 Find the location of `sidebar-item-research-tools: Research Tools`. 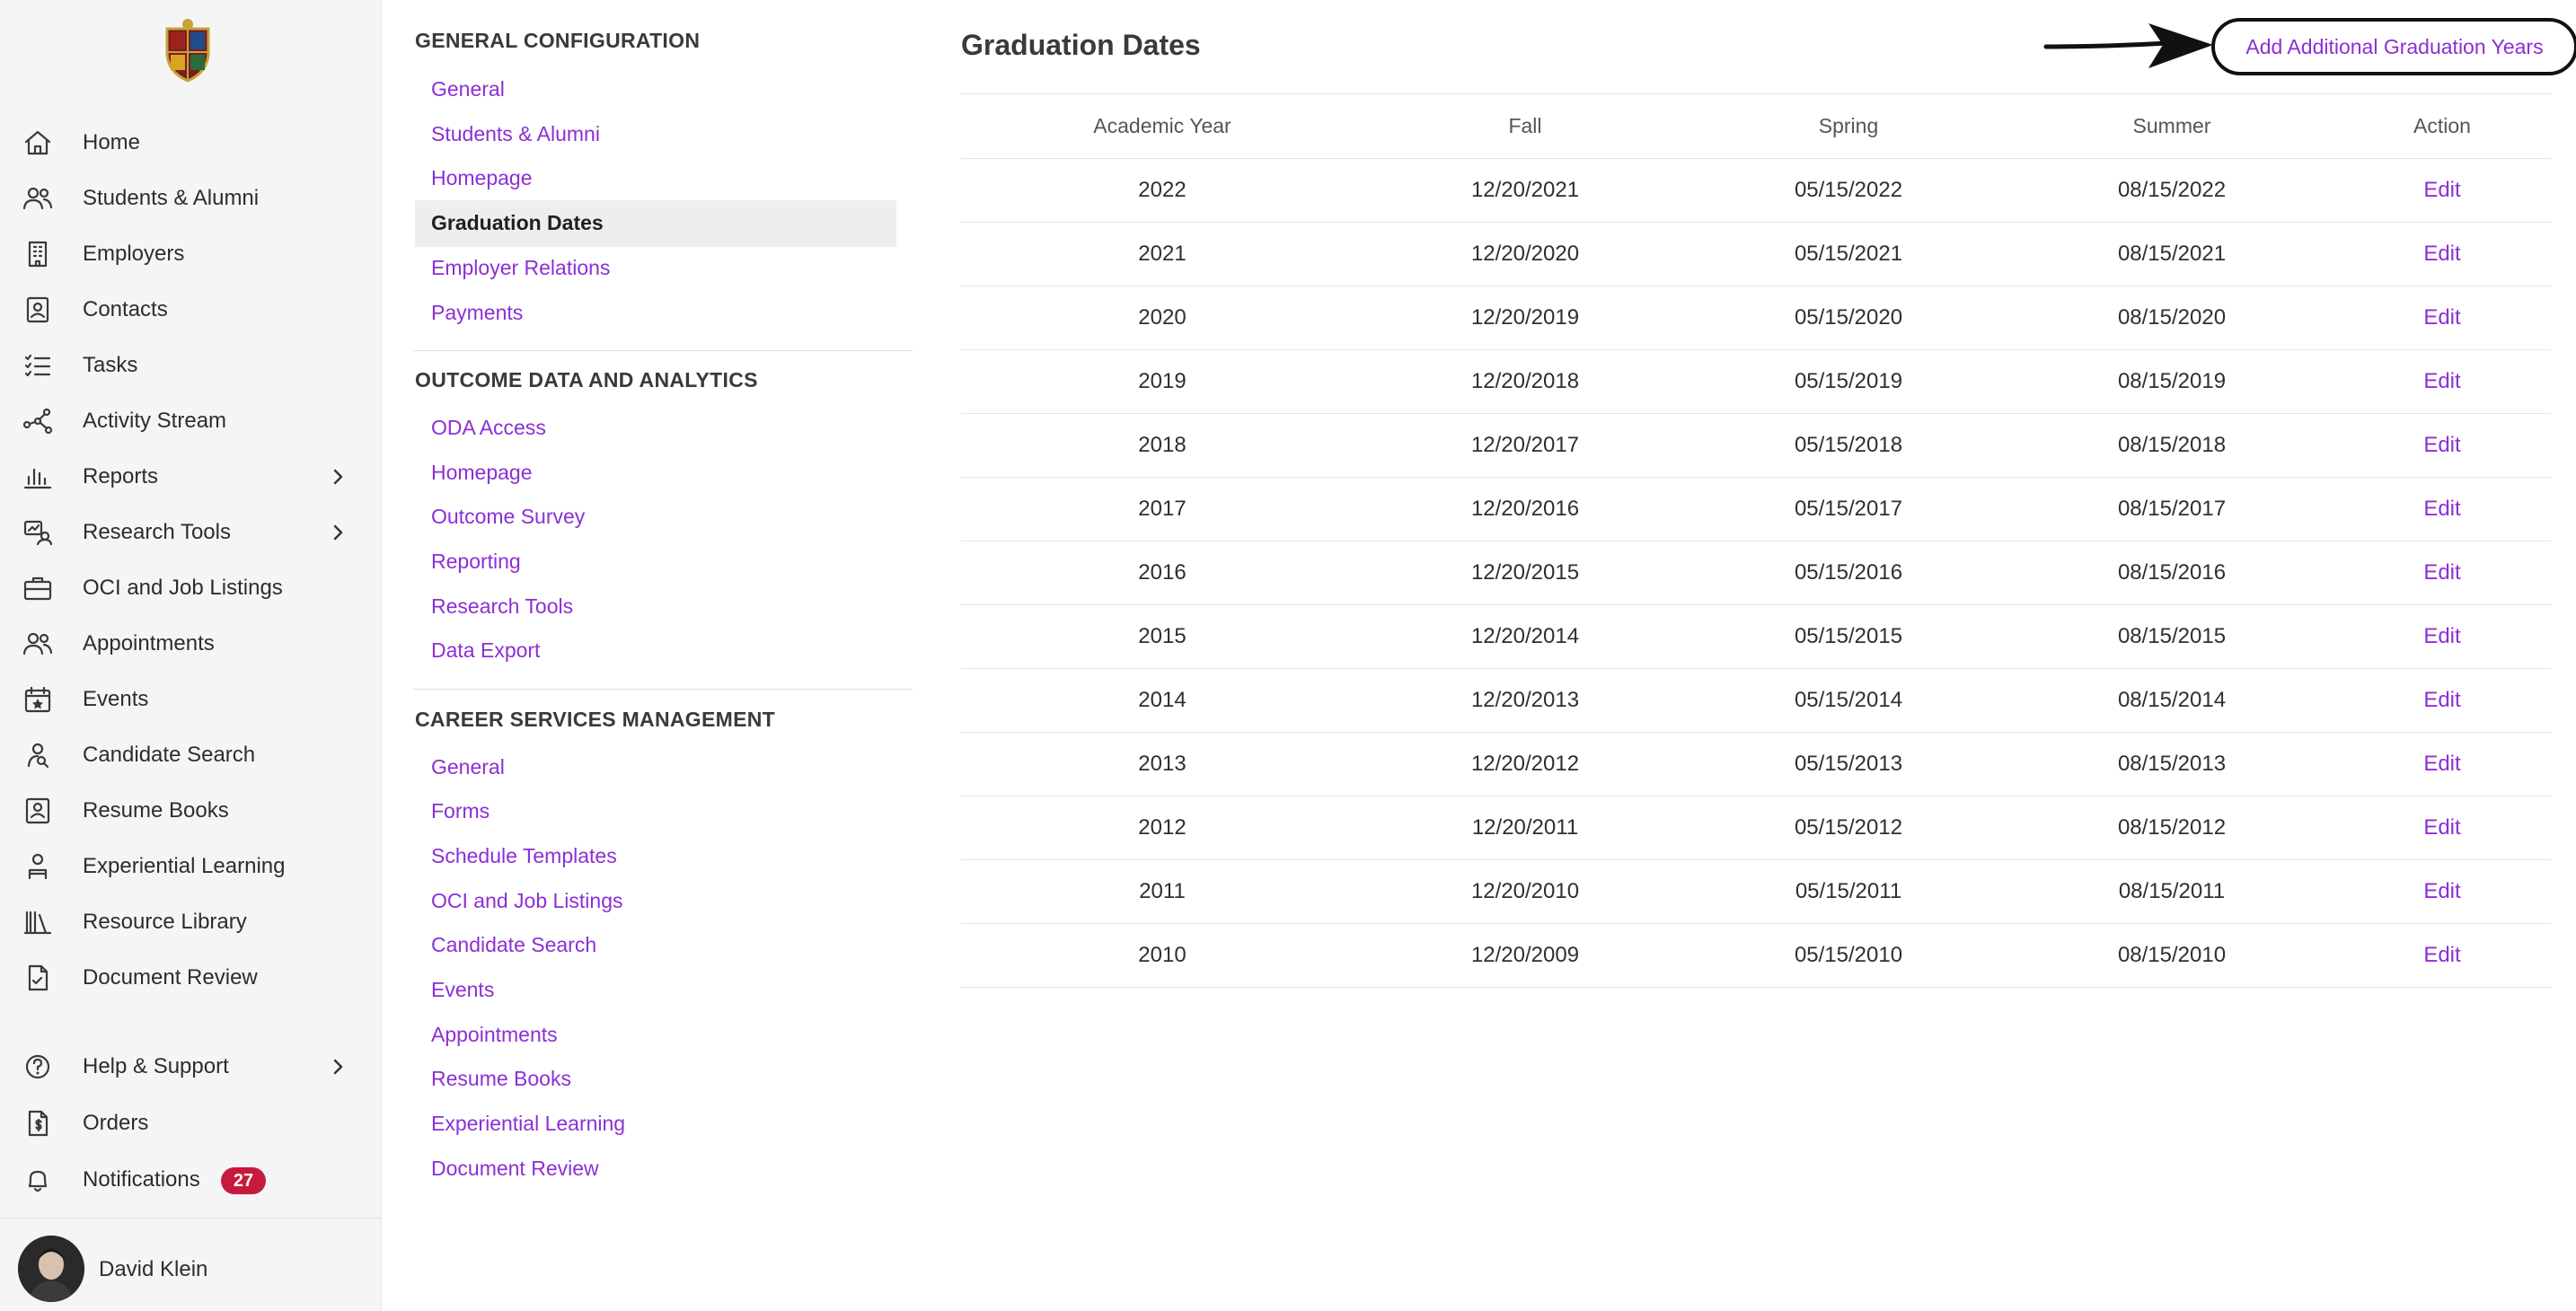

sidebar-item-research-tools: Research Tools is located at coordinates (191, 532).